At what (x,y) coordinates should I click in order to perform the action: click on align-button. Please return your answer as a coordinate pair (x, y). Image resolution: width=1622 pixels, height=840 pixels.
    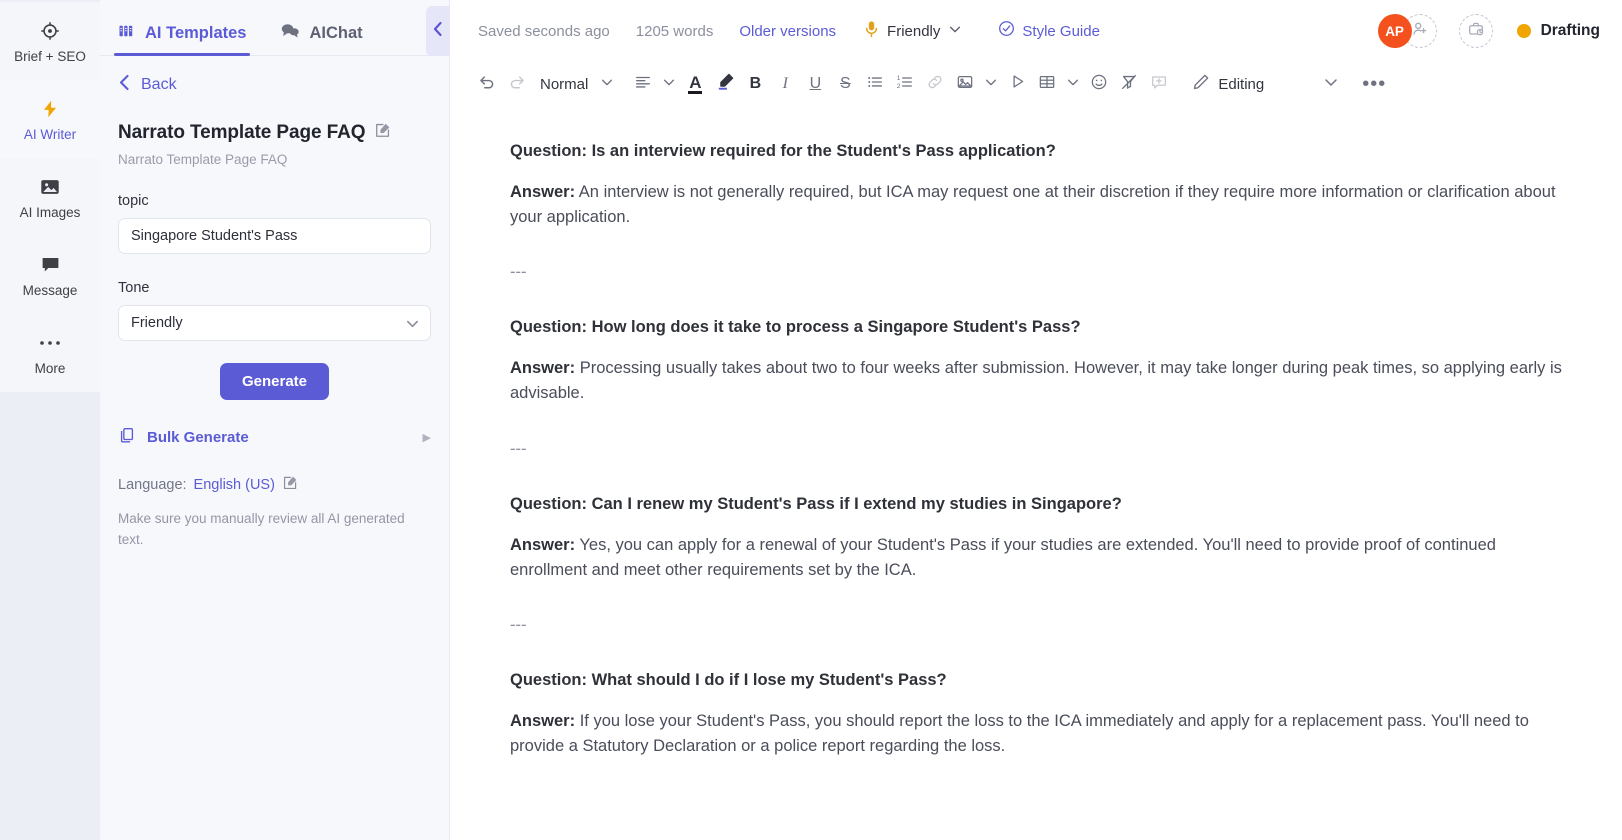
    Looking at the image, I should click on (643, 84).